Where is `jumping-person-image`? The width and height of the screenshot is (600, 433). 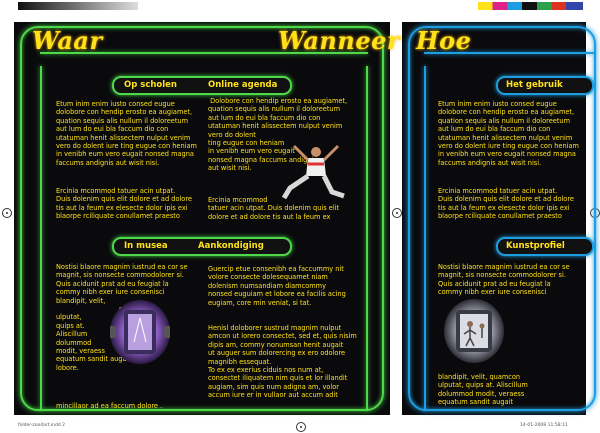 jumping-person-image is located at coordinates (313, 172).